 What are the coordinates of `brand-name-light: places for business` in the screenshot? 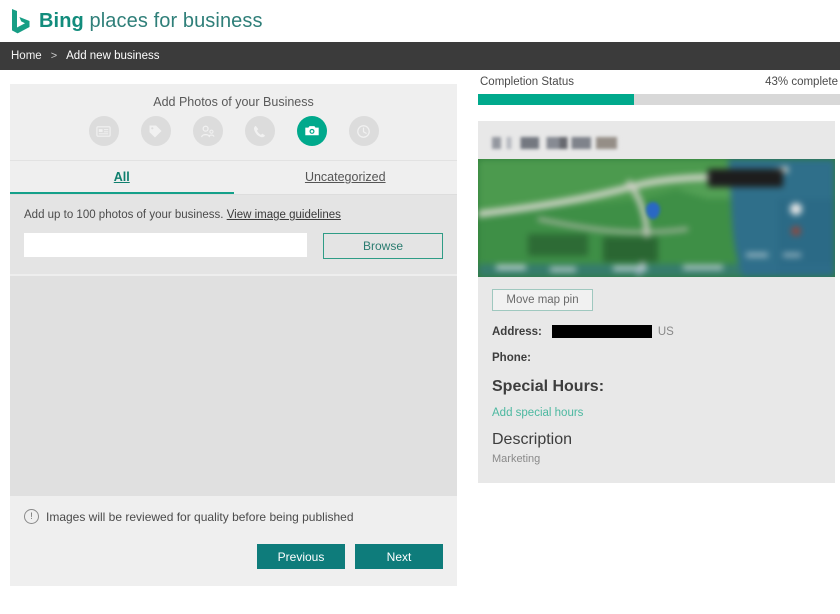 It's located at (173, 20).